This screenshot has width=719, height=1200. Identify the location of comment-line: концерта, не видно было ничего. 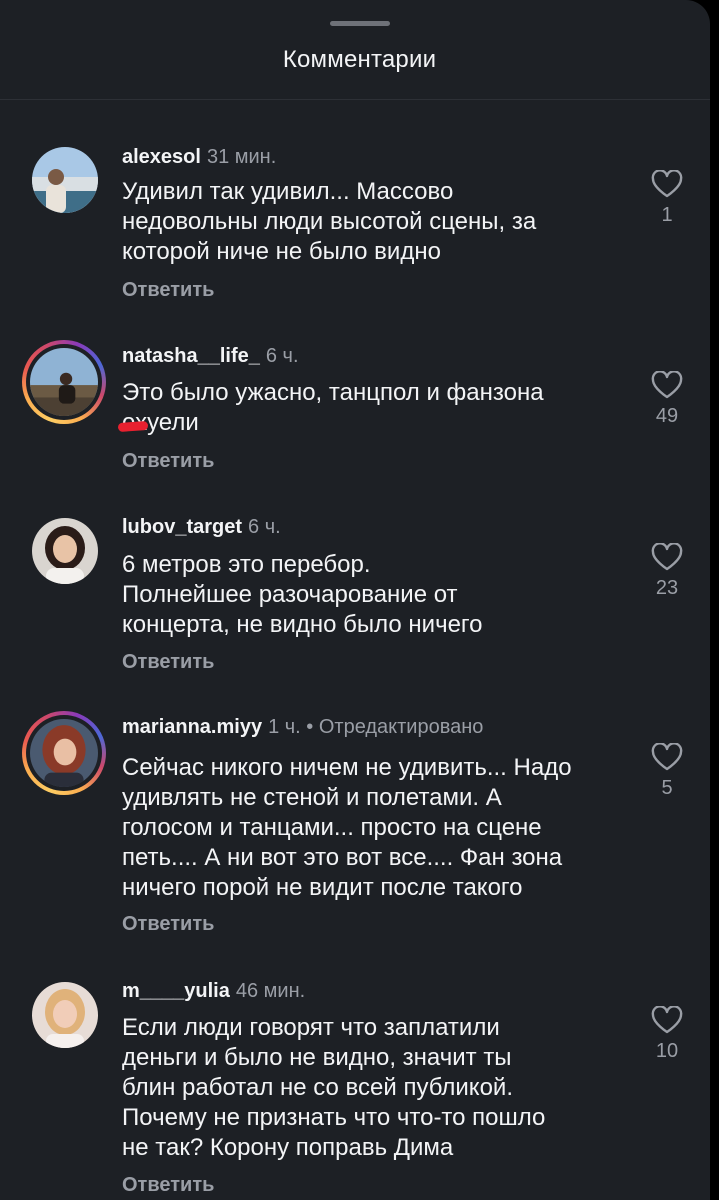
(302, 624).